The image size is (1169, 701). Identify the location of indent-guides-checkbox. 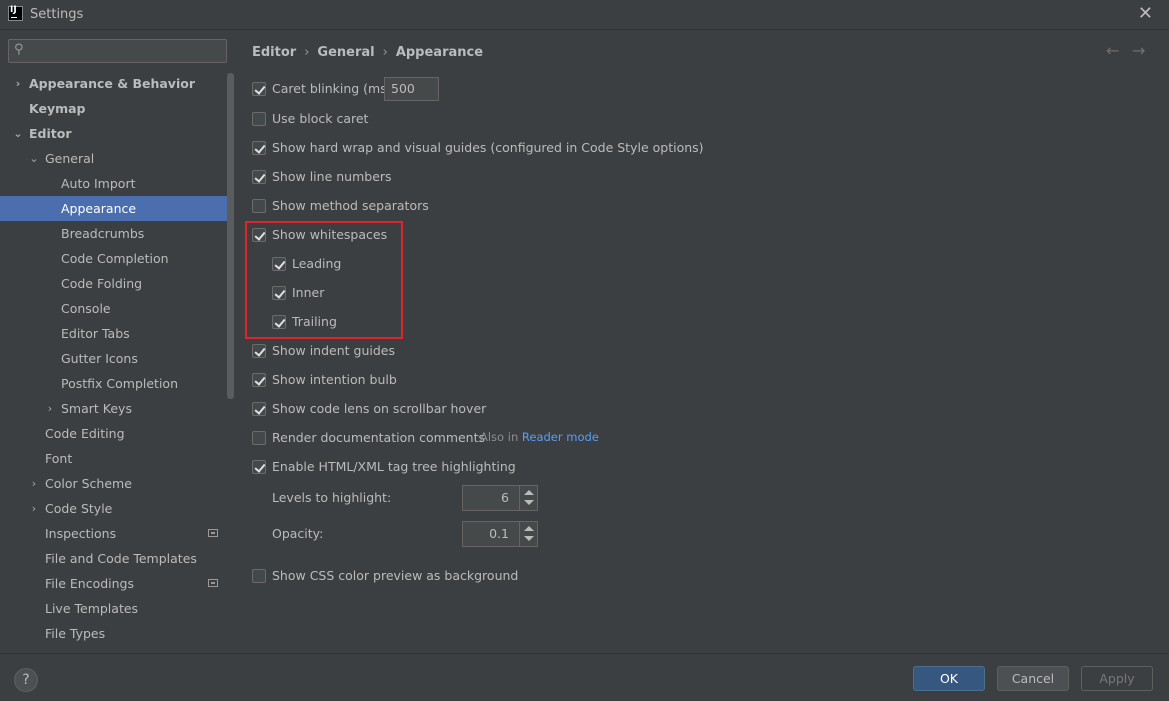
(259, 351).